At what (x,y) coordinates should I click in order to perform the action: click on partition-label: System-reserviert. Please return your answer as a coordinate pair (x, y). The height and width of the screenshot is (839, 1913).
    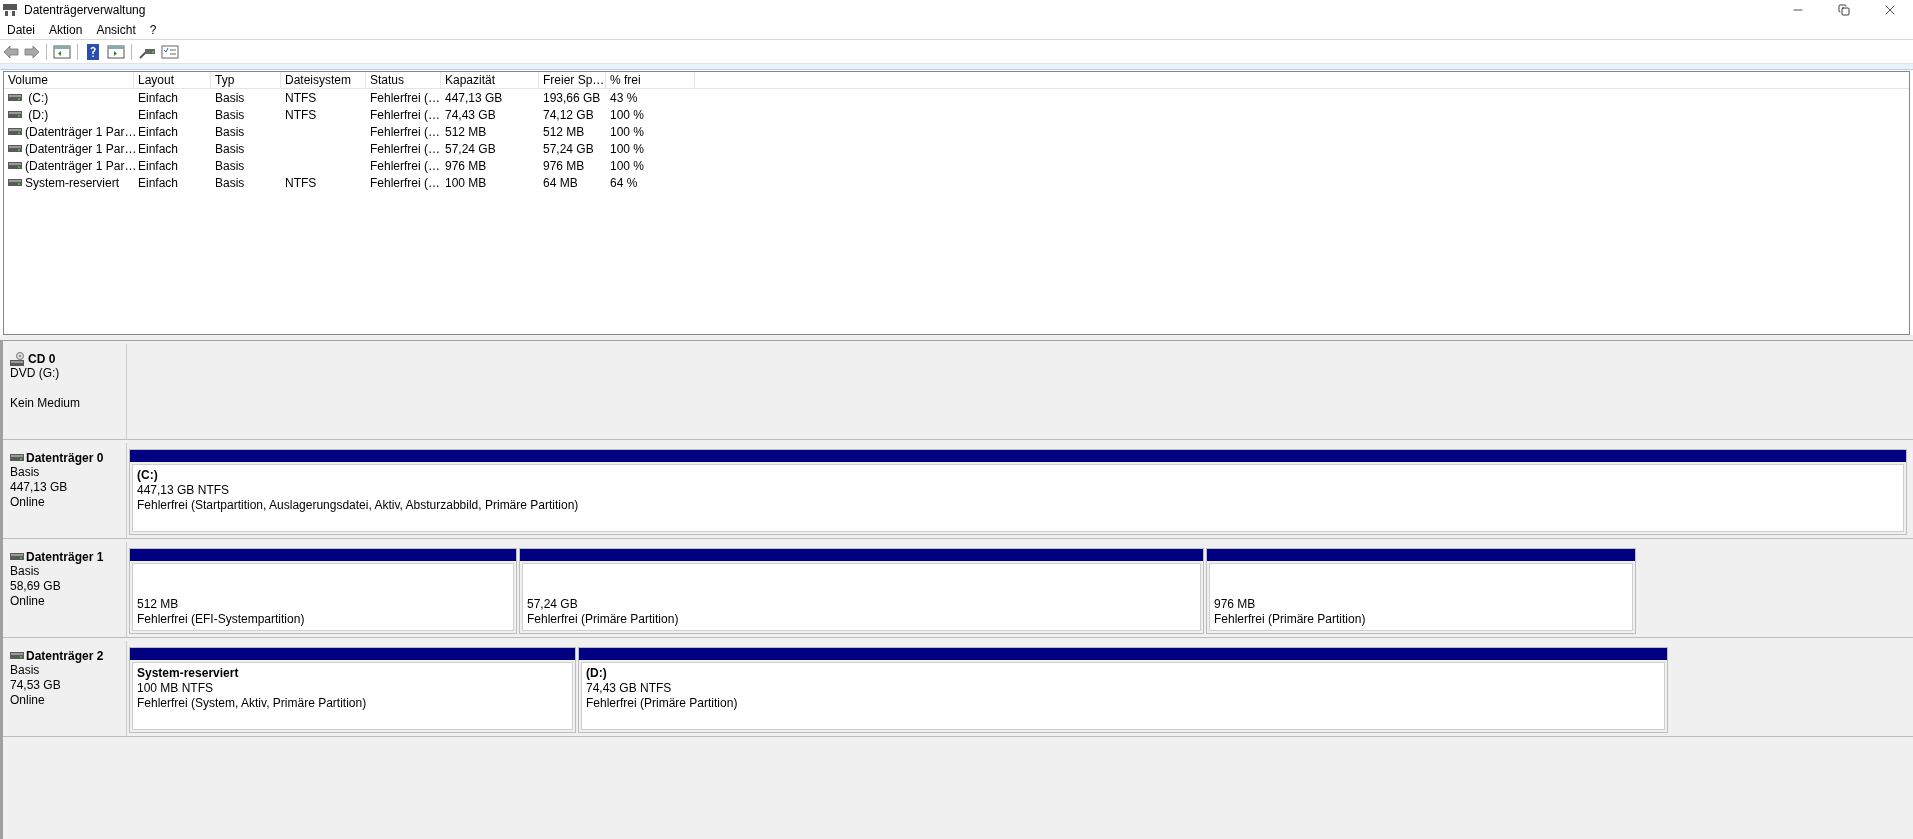
    Looking at the image, I should click on (188, 673).